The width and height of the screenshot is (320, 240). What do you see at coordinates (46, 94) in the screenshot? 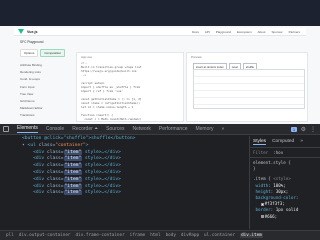
I see `sidebar-item: Tree View` at bounding box center [46, 94].